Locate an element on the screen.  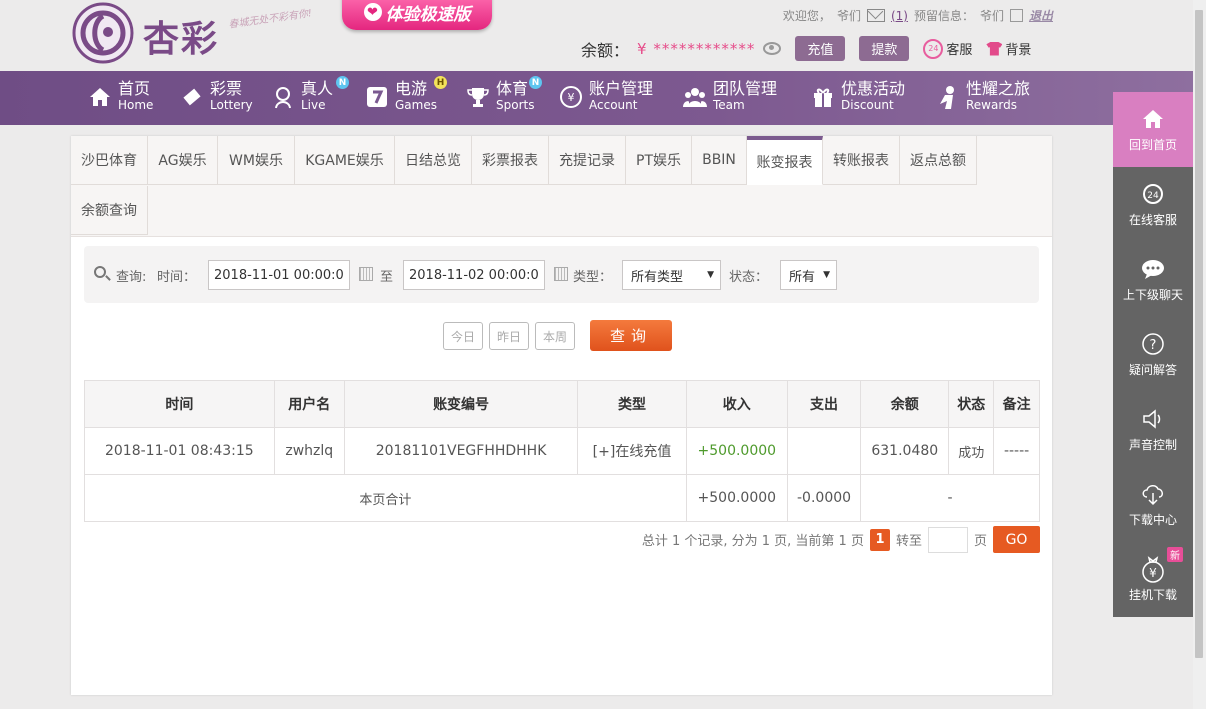
nav-account: ¥ 账户管理 Account is located at coordinates (606, 97).